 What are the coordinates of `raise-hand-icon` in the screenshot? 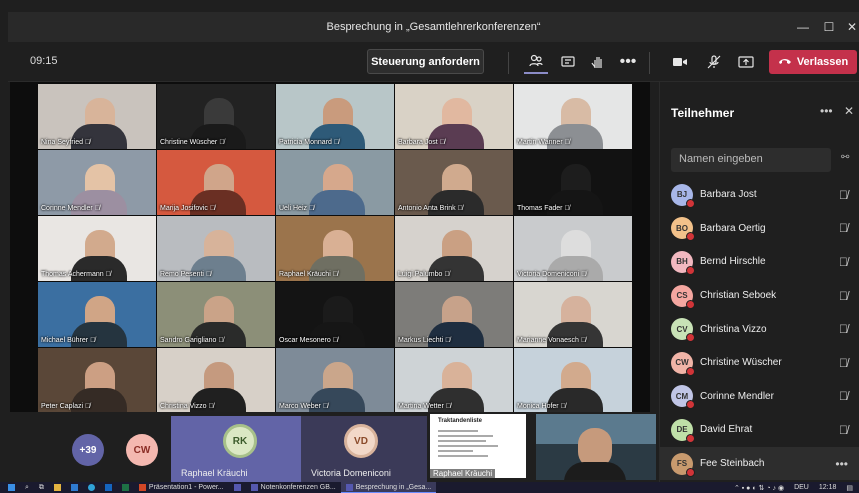 It's located at (598, 62).